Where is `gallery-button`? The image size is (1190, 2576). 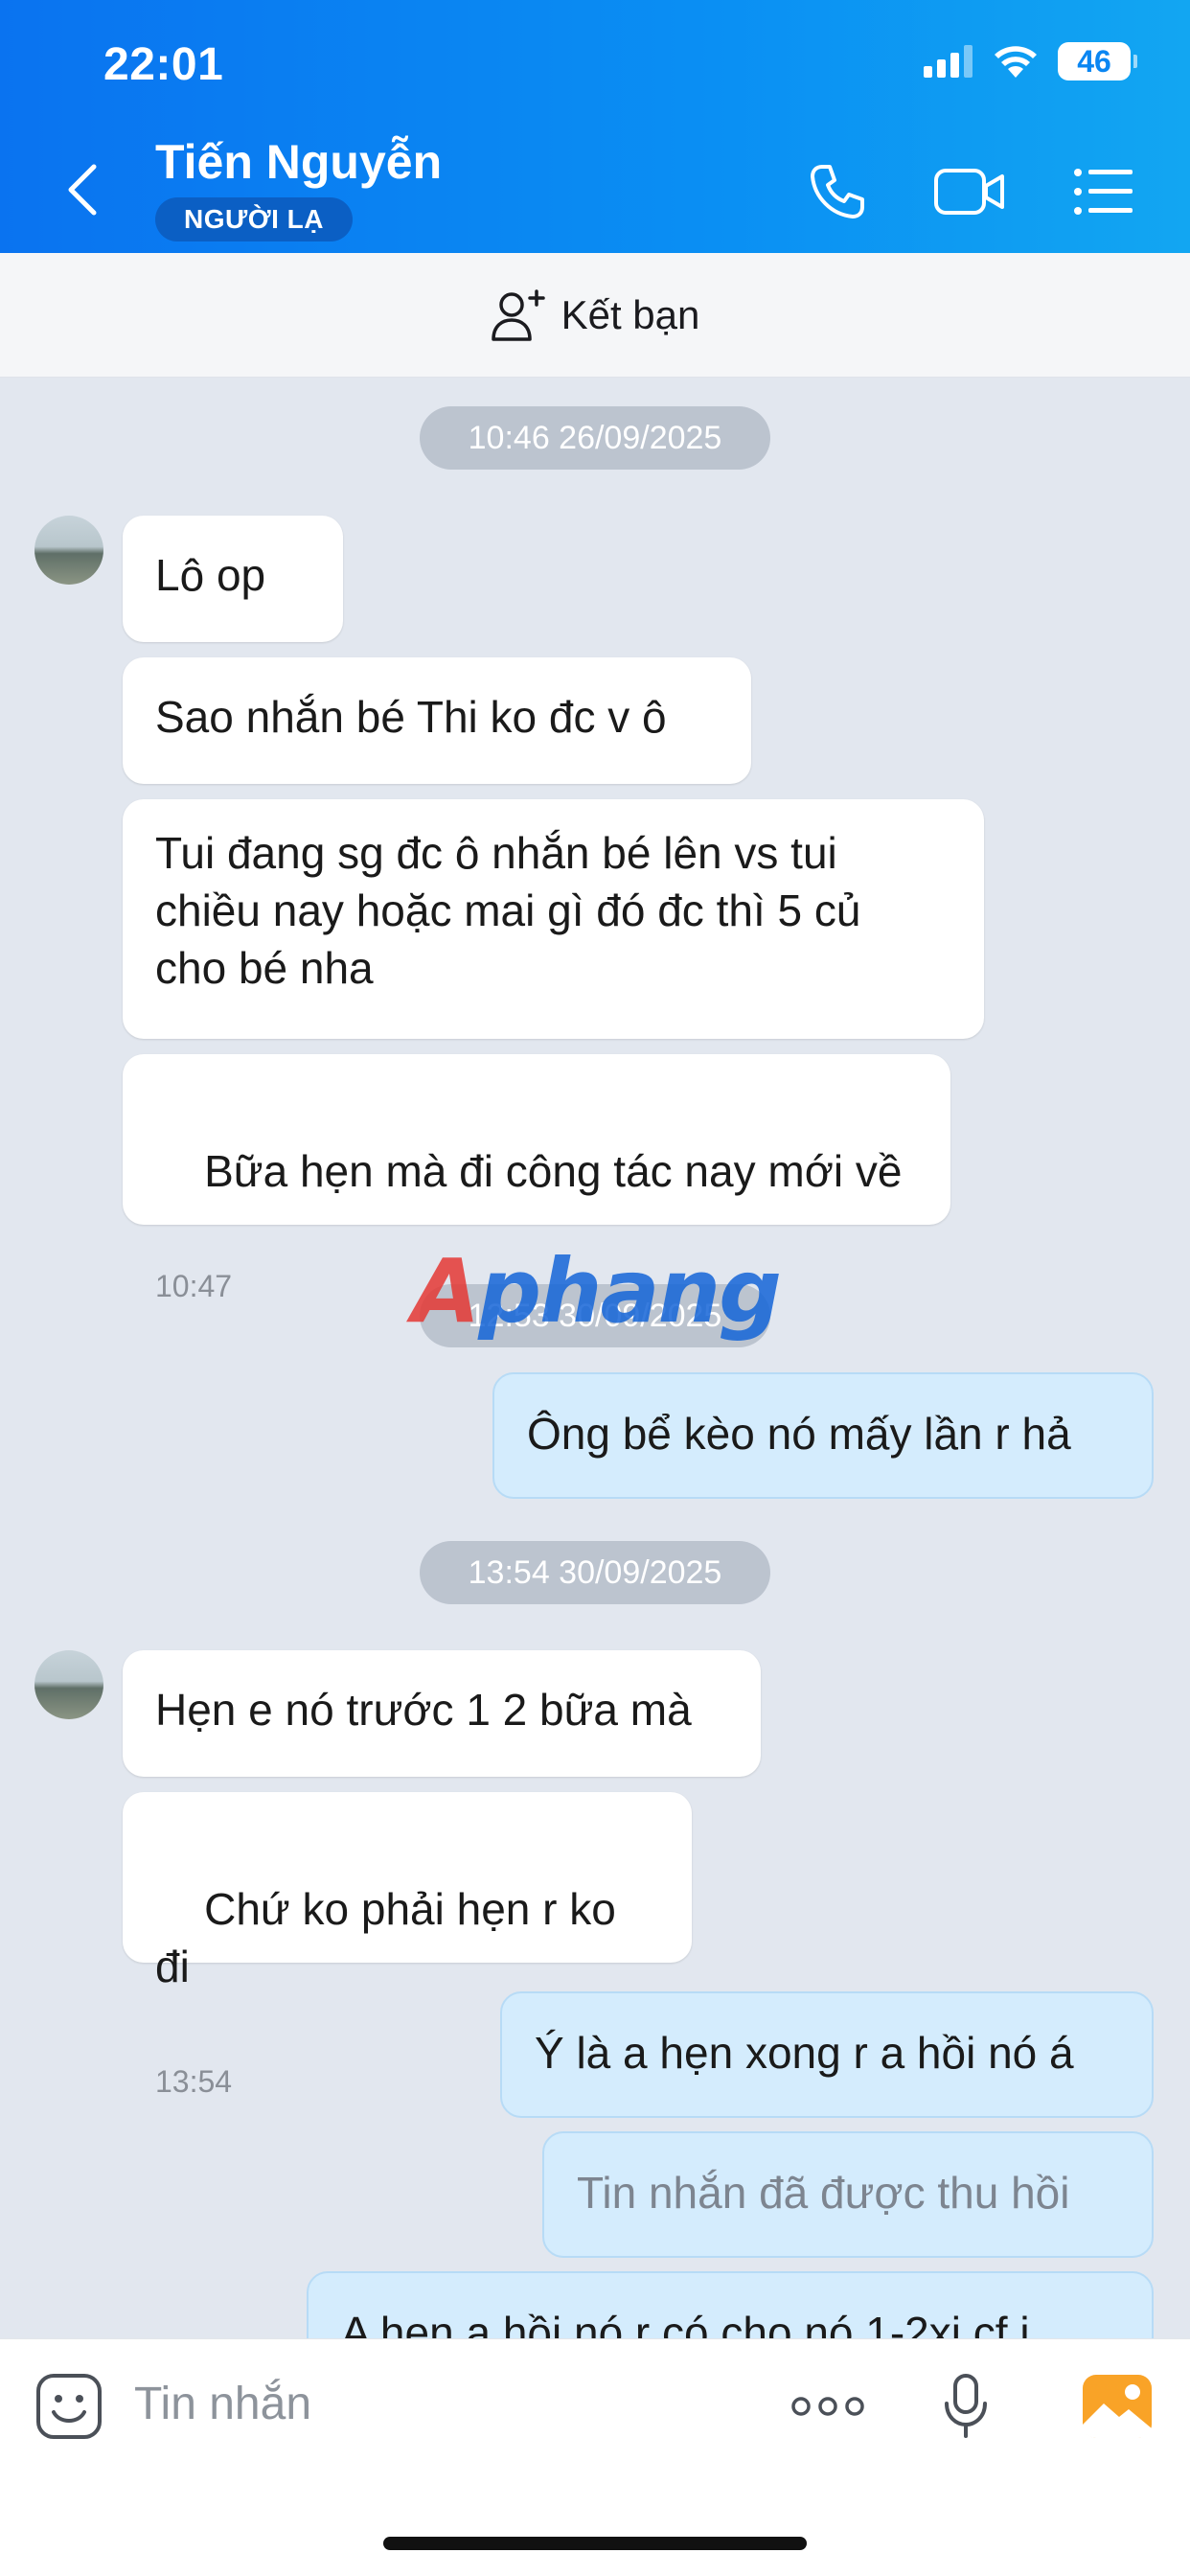
gallery-button is located at coordinates (1118, 2406).